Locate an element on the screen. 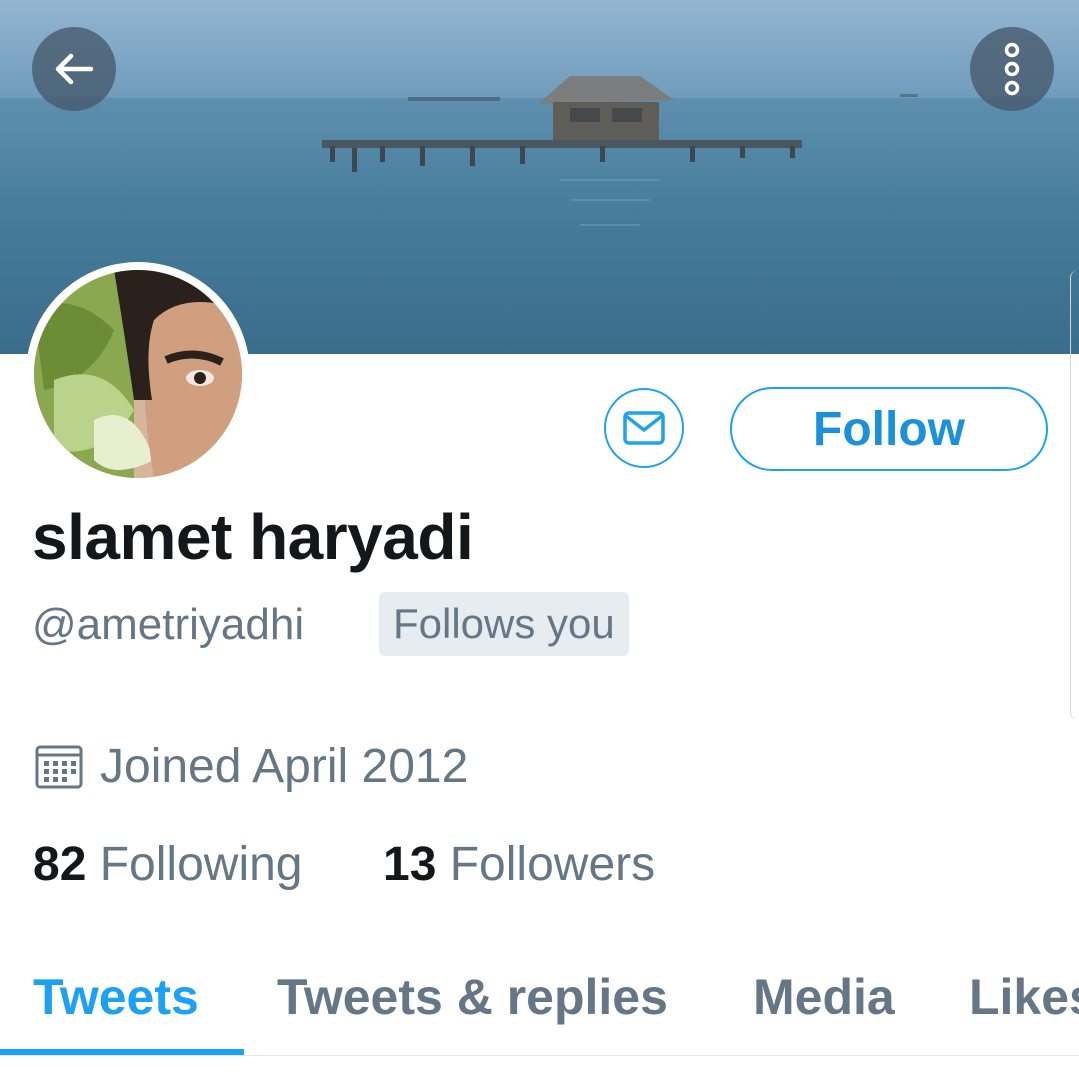 The height and width of the screenshot is (1079, 1079). avatar is located at coordinates (138, 374).